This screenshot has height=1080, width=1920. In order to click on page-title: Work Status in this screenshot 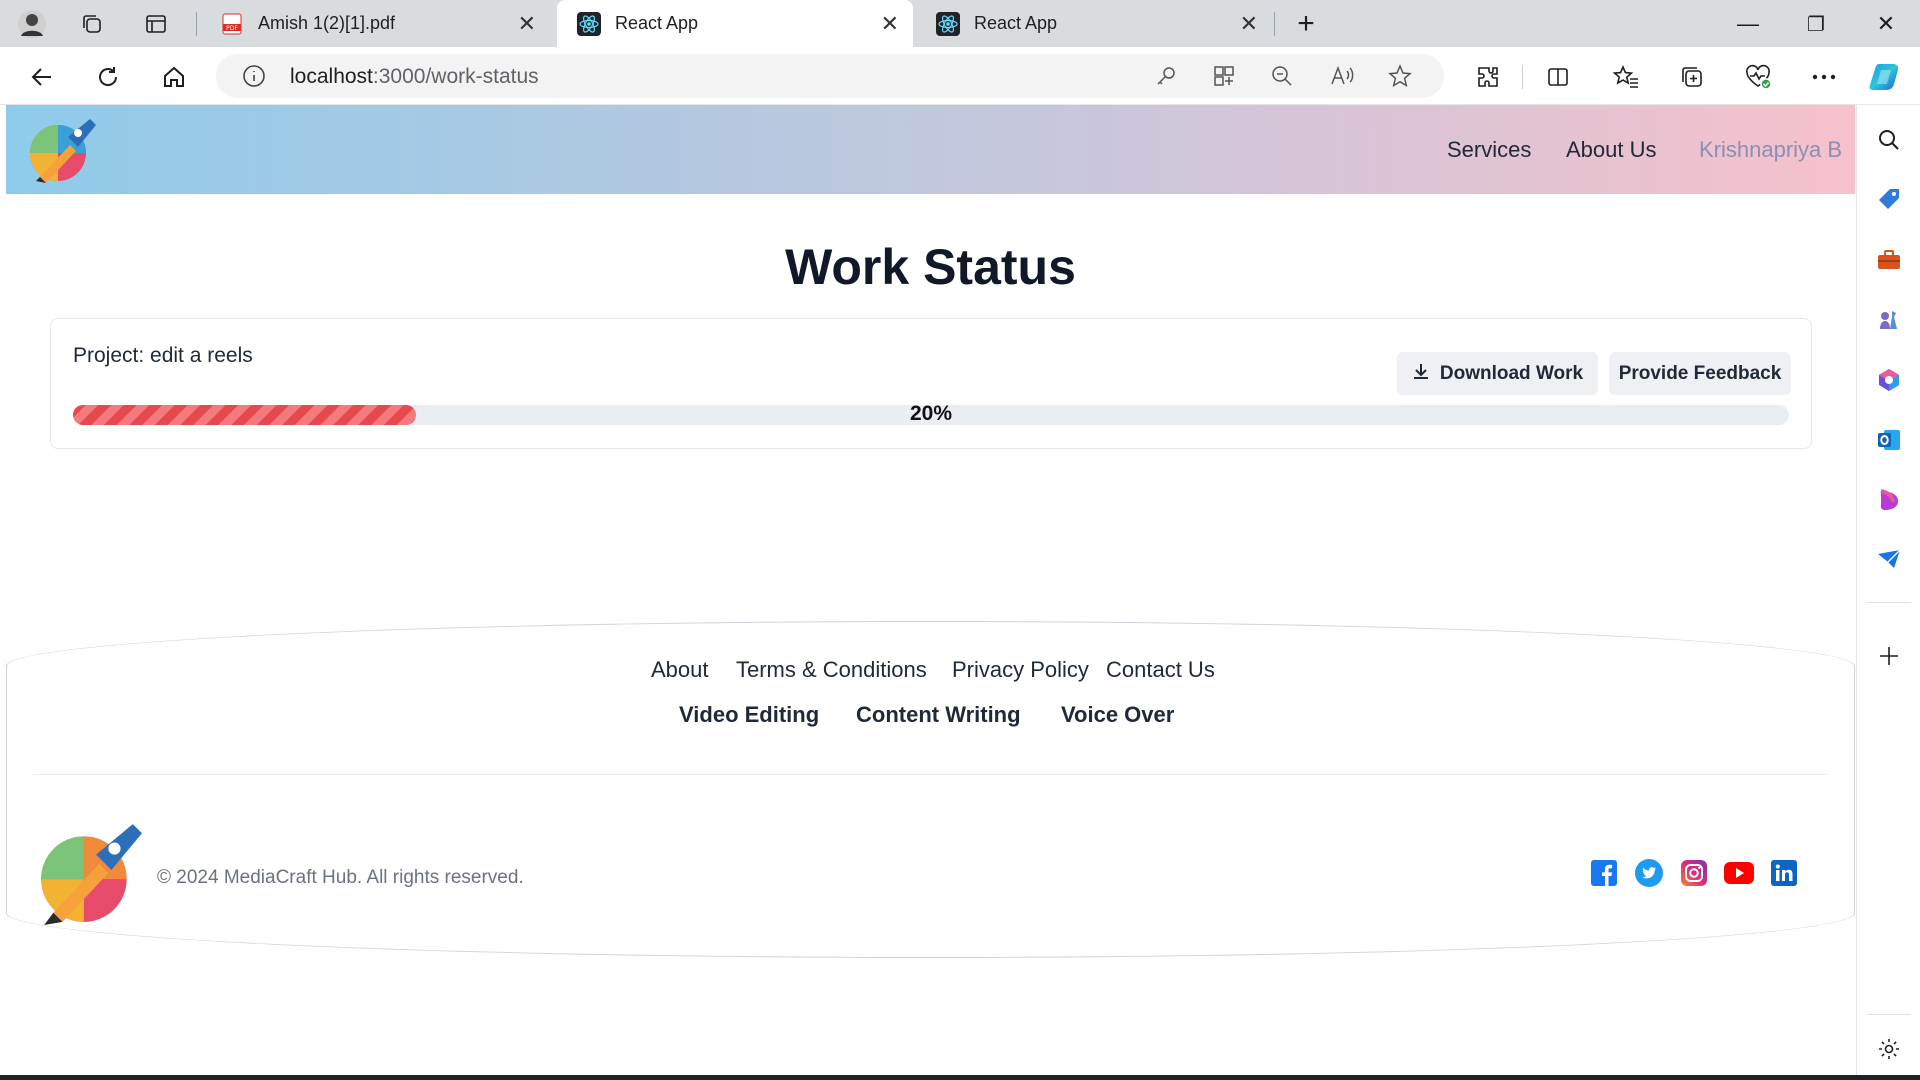, I will do `click(930, 267)`.